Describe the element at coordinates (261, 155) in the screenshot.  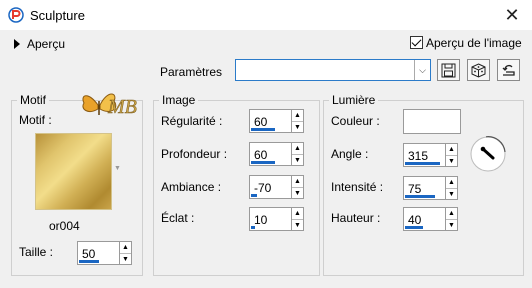
I see `profondeur-value: 60` at that location.